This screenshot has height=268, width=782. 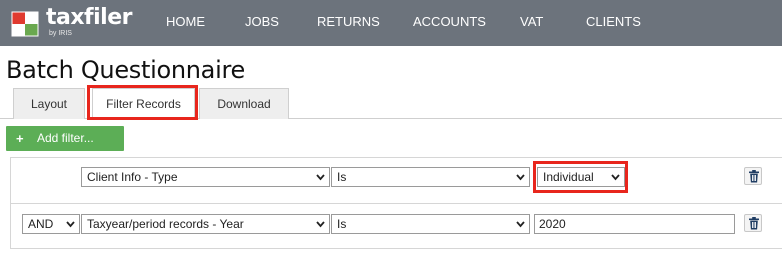 I want to click on filter-1-delete-button, so click(x=753, y=176).